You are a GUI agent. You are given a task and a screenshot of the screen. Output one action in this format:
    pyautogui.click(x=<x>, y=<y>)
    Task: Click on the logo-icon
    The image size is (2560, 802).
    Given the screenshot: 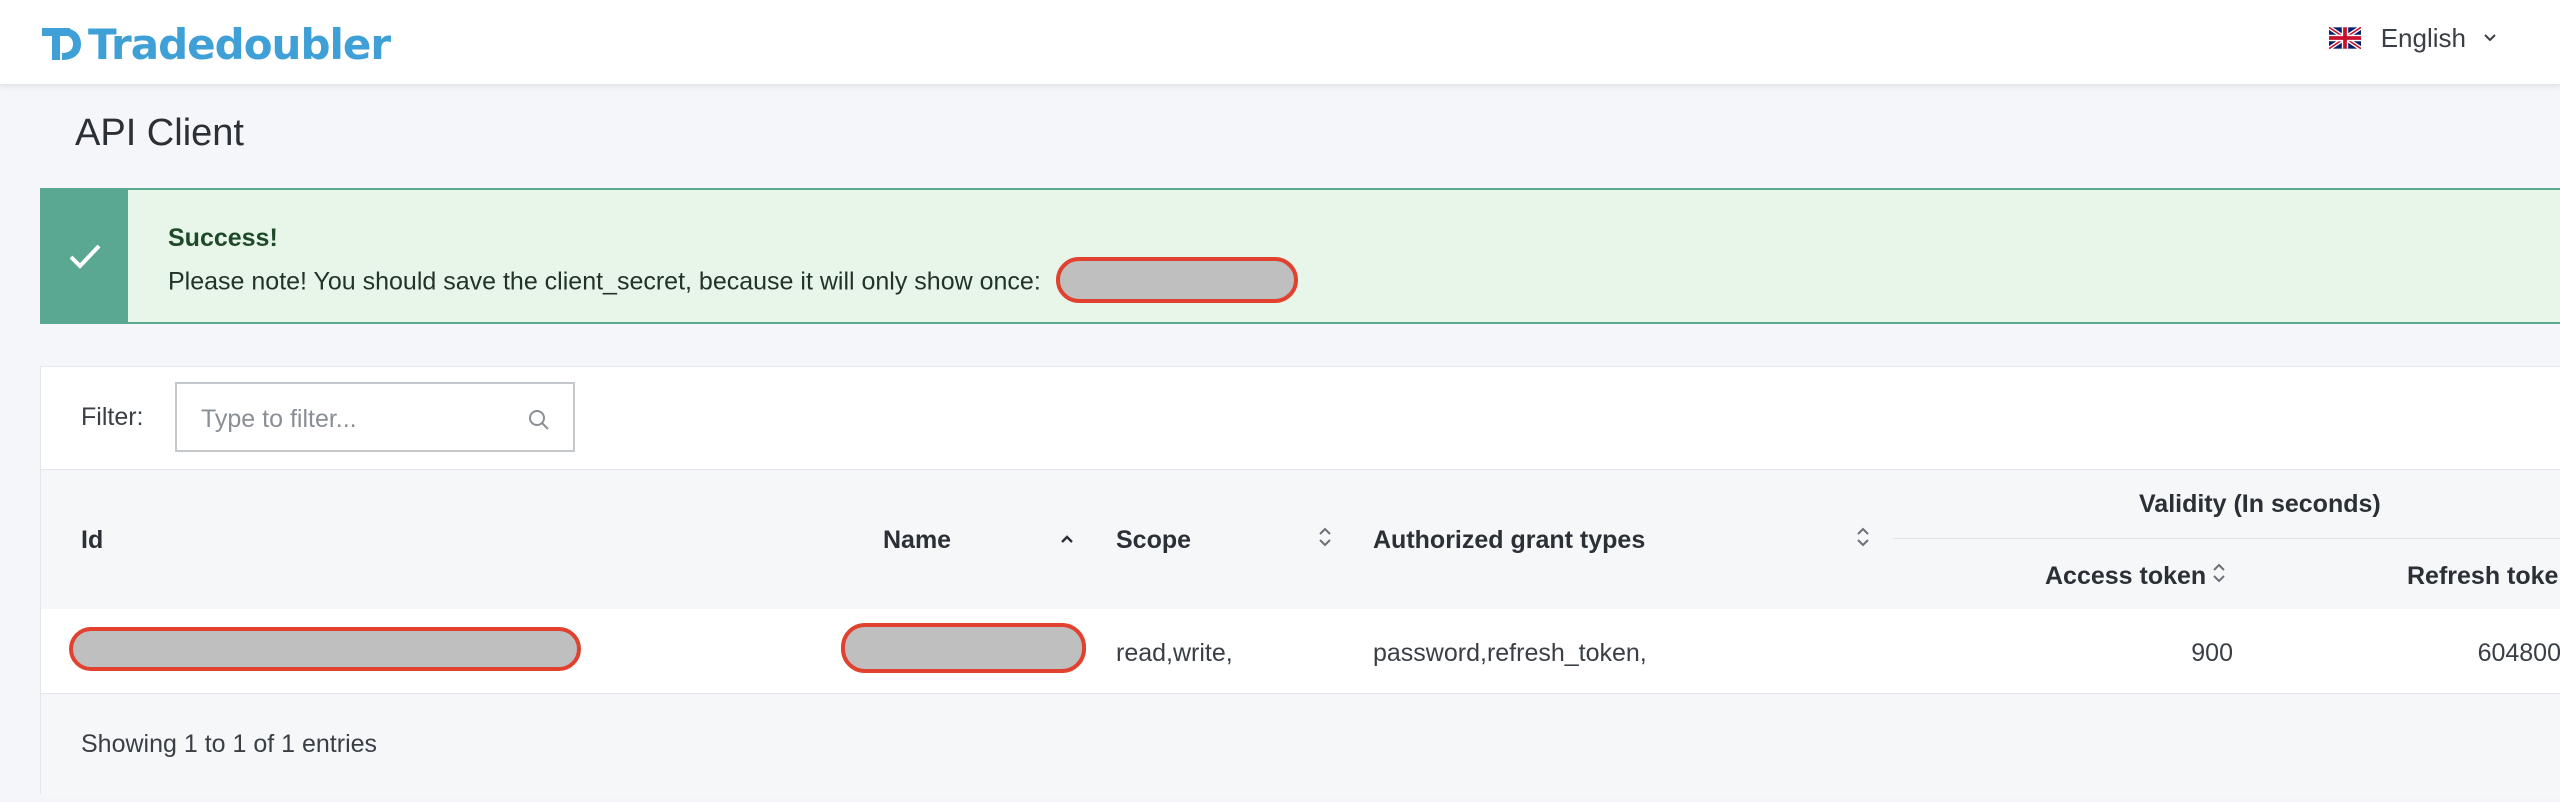 What is the action you would take?
    pyautogui.click(x=61, y=44)
    